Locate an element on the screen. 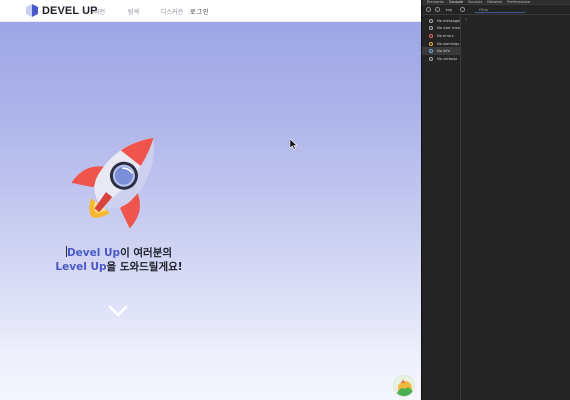 This screenshot has width=570, height=400. console-sidebar-item: No user messages is located at coordinates (441, 29).